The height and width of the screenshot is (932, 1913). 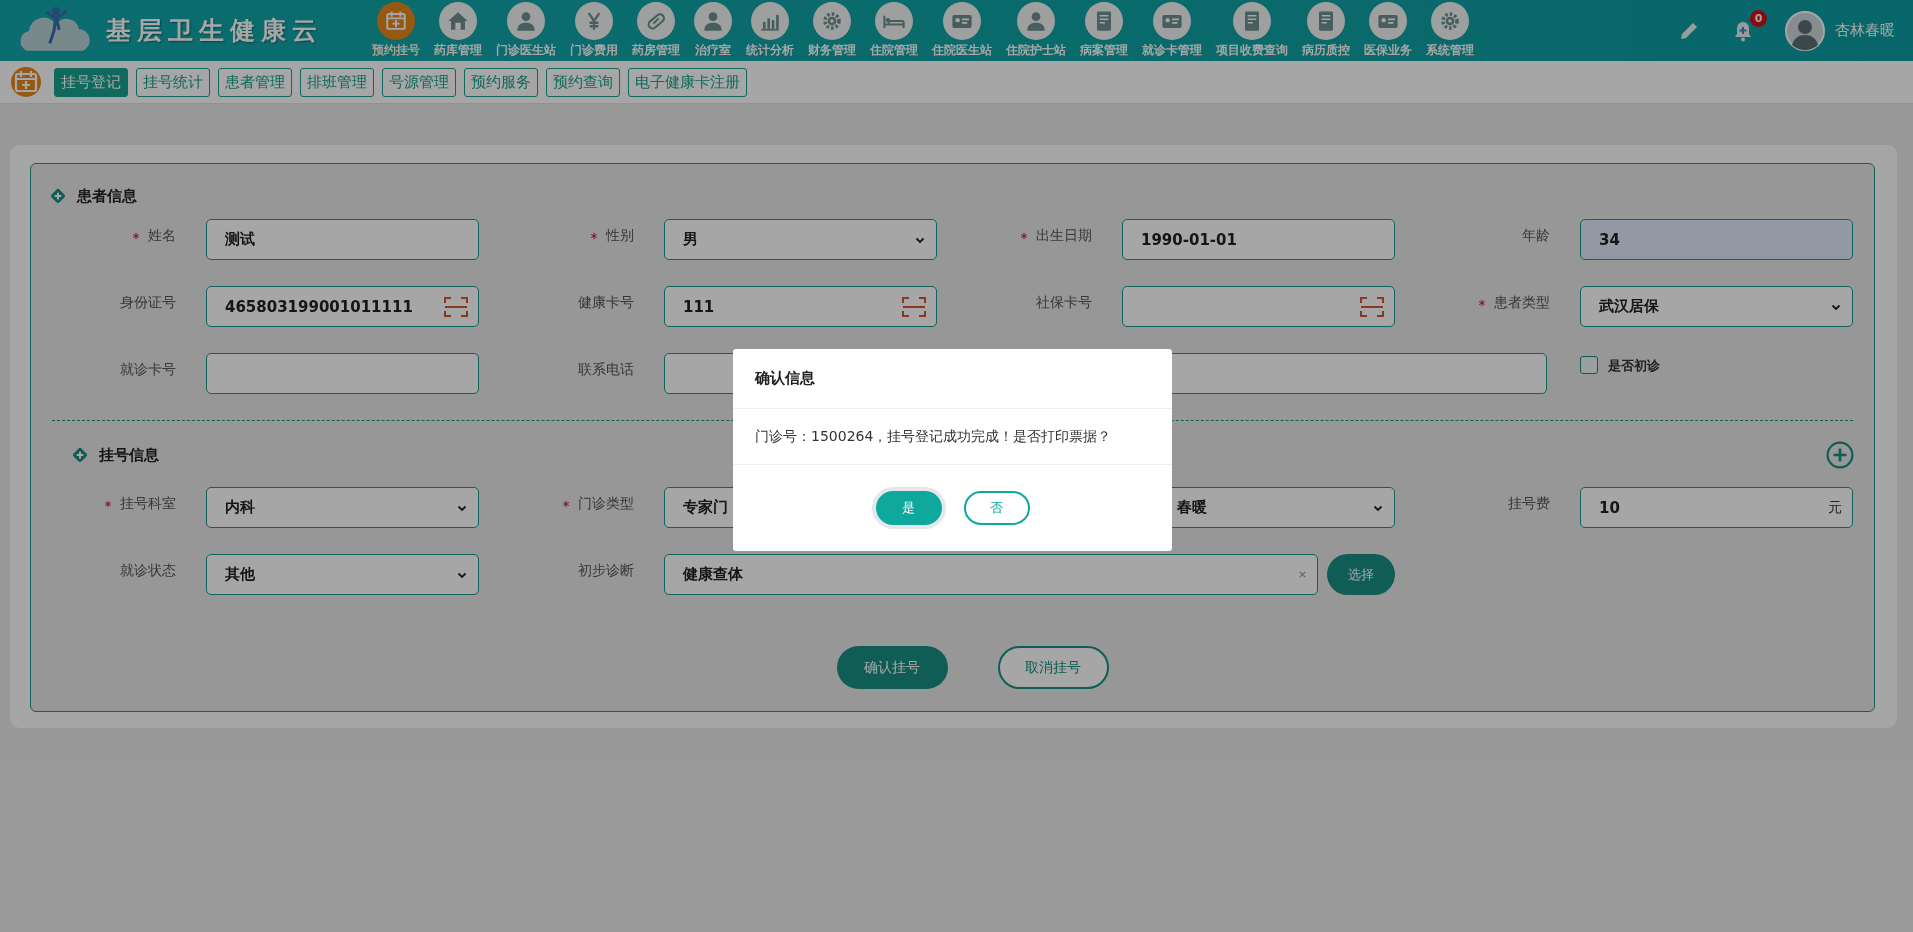 I want to click on nav-item: 门诊医生站, so click(x=526, y=30).